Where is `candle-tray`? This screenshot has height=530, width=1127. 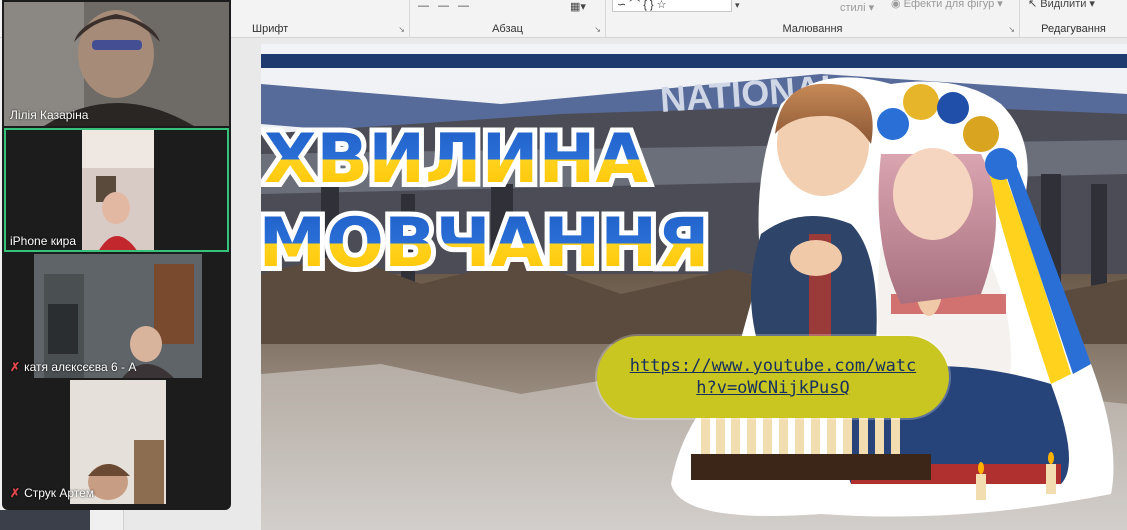 candle-tray is located at coordinates (811, 467).